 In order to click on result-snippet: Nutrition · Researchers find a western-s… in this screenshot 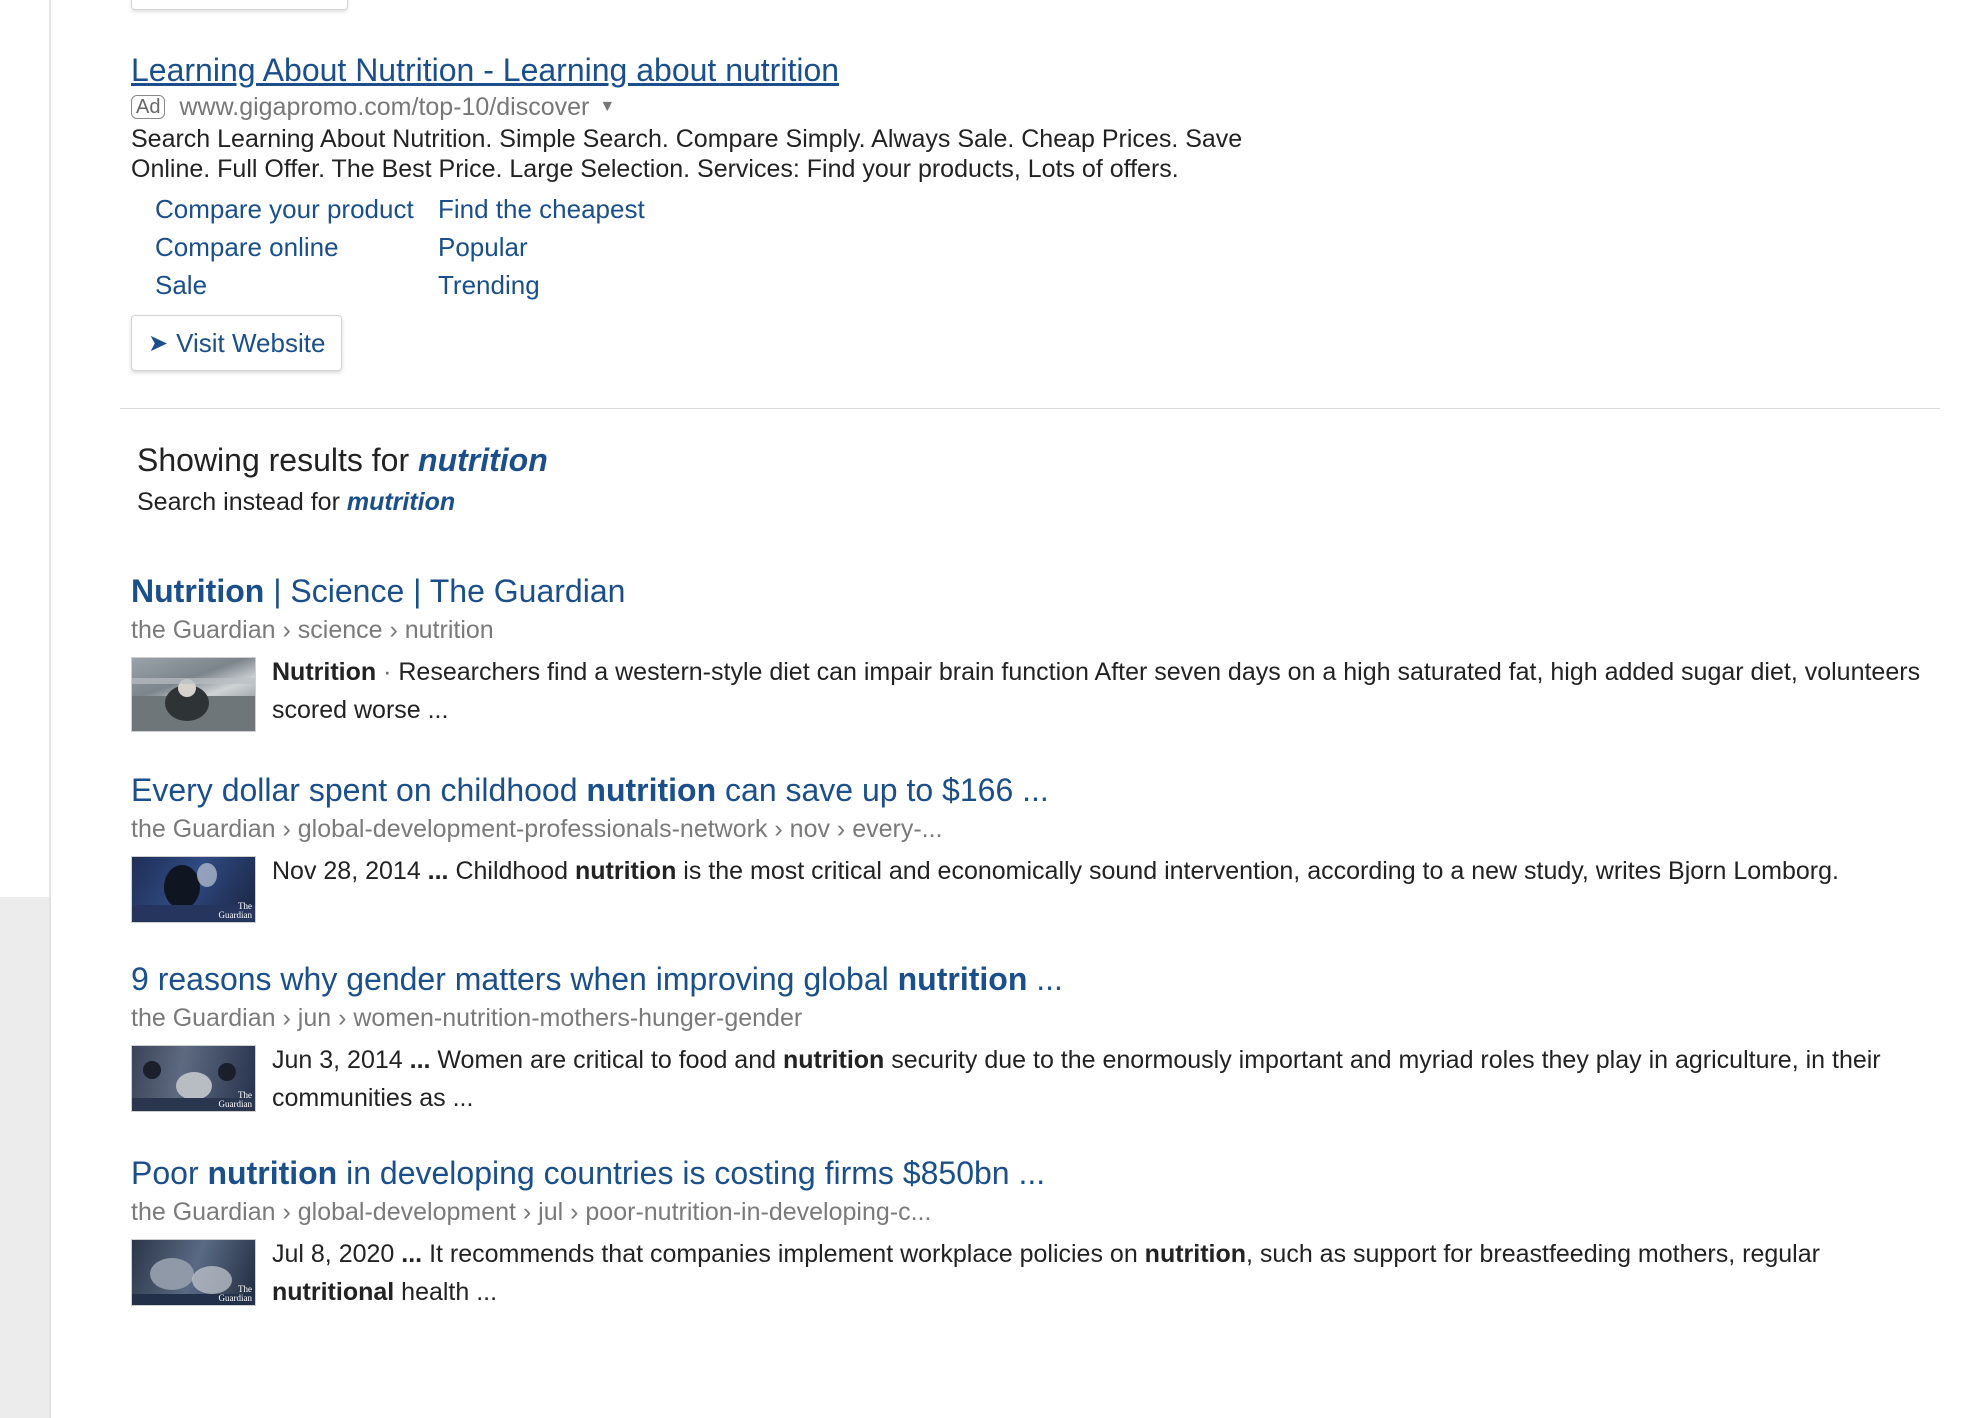, I will do `click(1101, 692)`.